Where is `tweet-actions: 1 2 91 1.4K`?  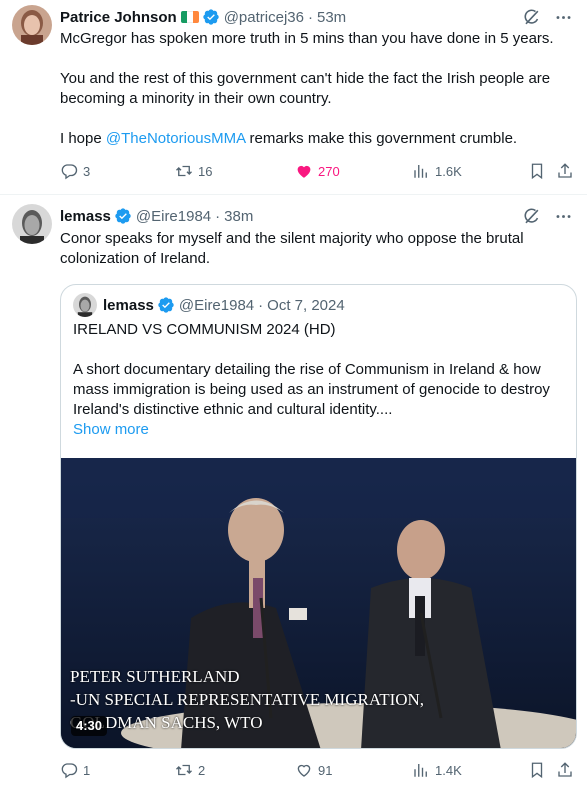 tweet-actions: 1 2 91 1.4K is located at coordinates (317, 770).